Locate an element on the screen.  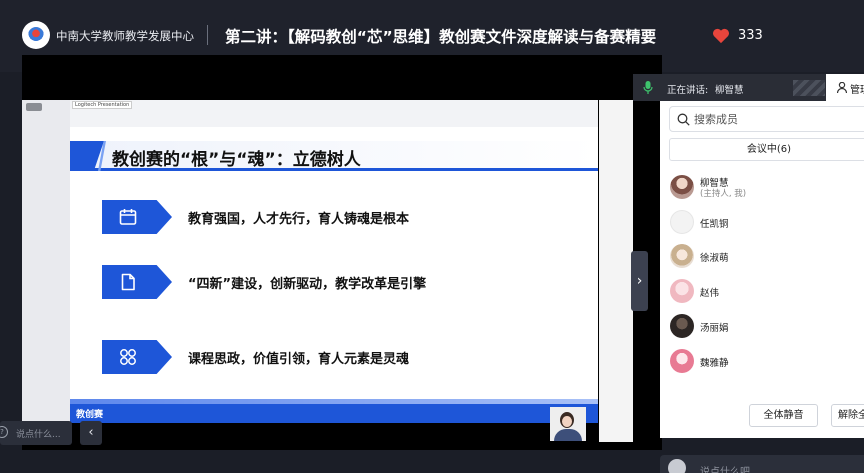
heart-icon is located at coordinates (721, 36).